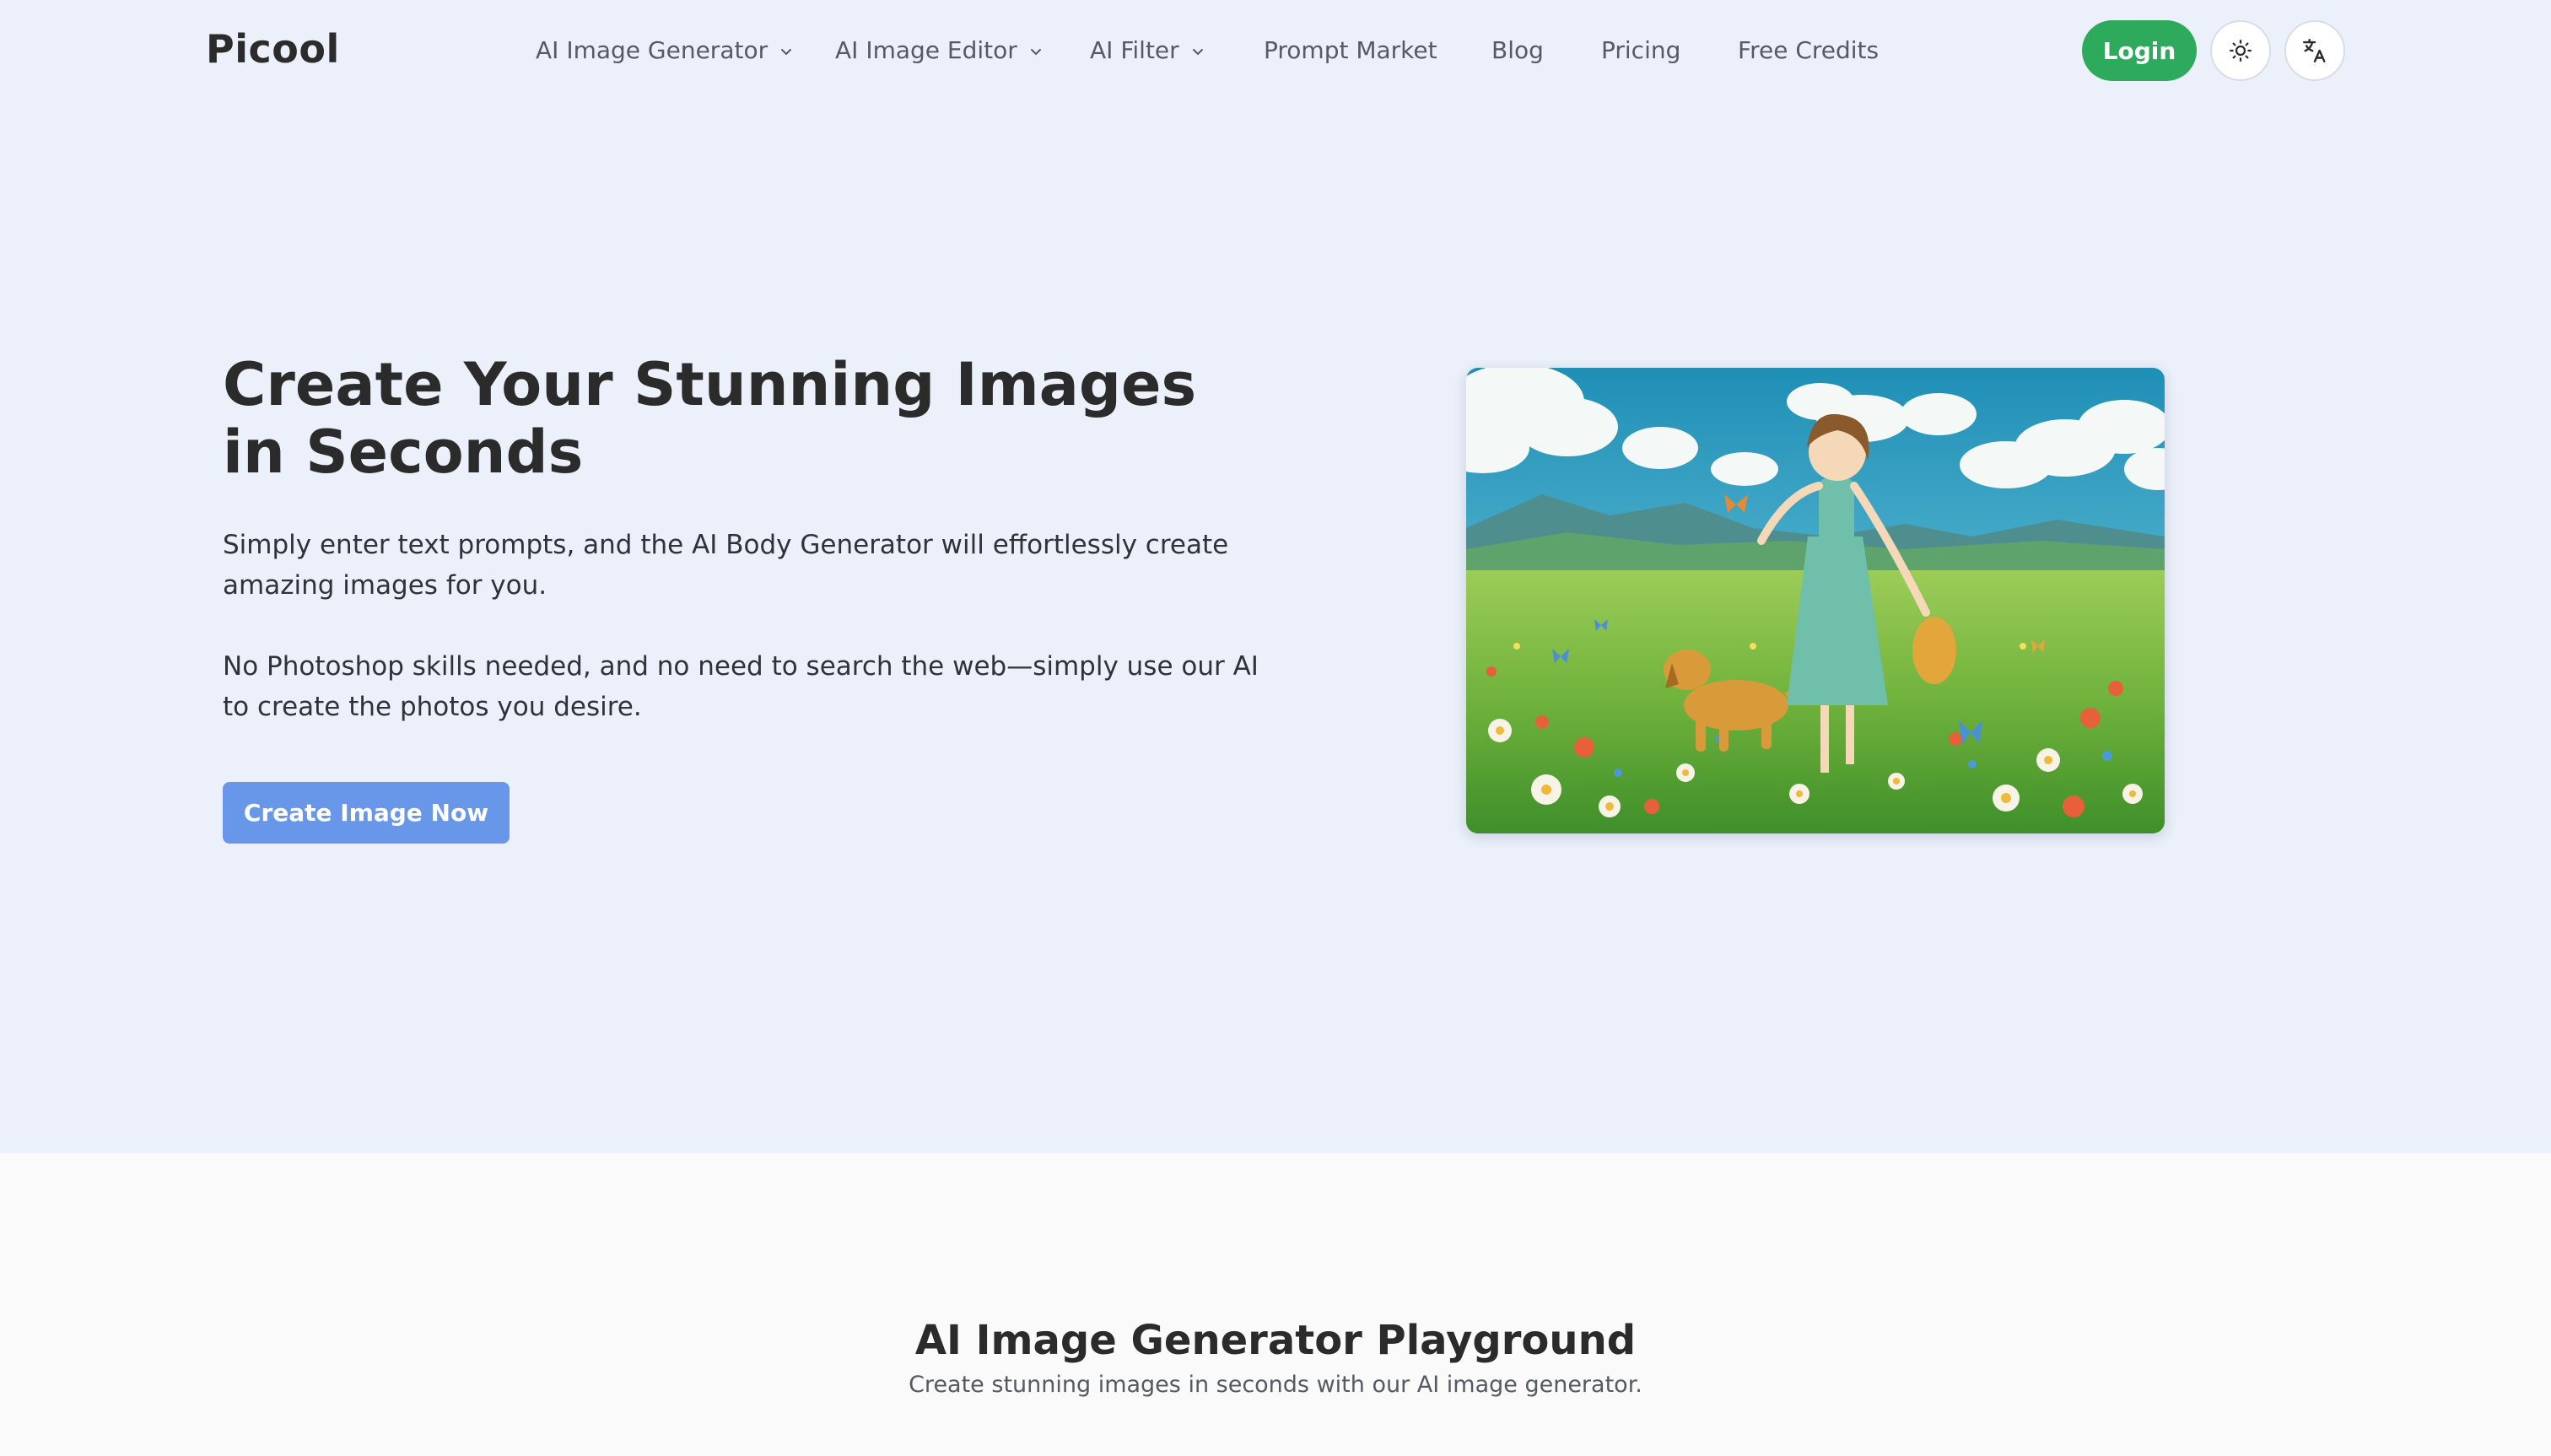 This screenshot has height=1456, width=2551. I want to click on nav-item-label: Free Credits, so click(1809, 49).